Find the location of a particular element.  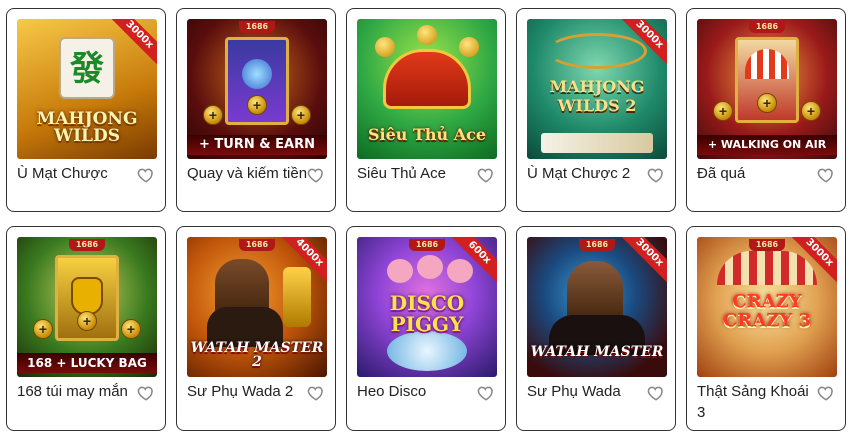

game-logo: CRAZY CRAZY 3 is located at coordinates (767, 311).